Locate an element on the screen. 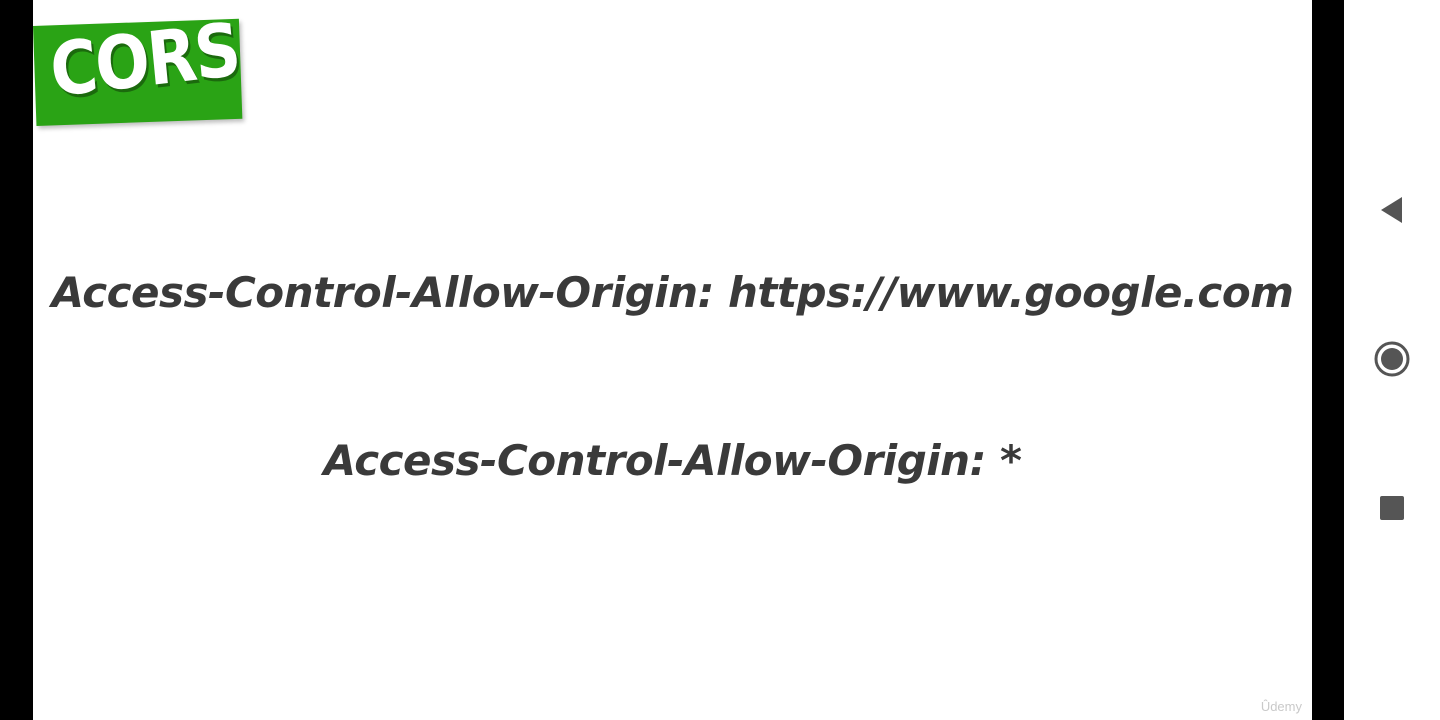  back-triangle-icon is located at coordinates (1391, 210).